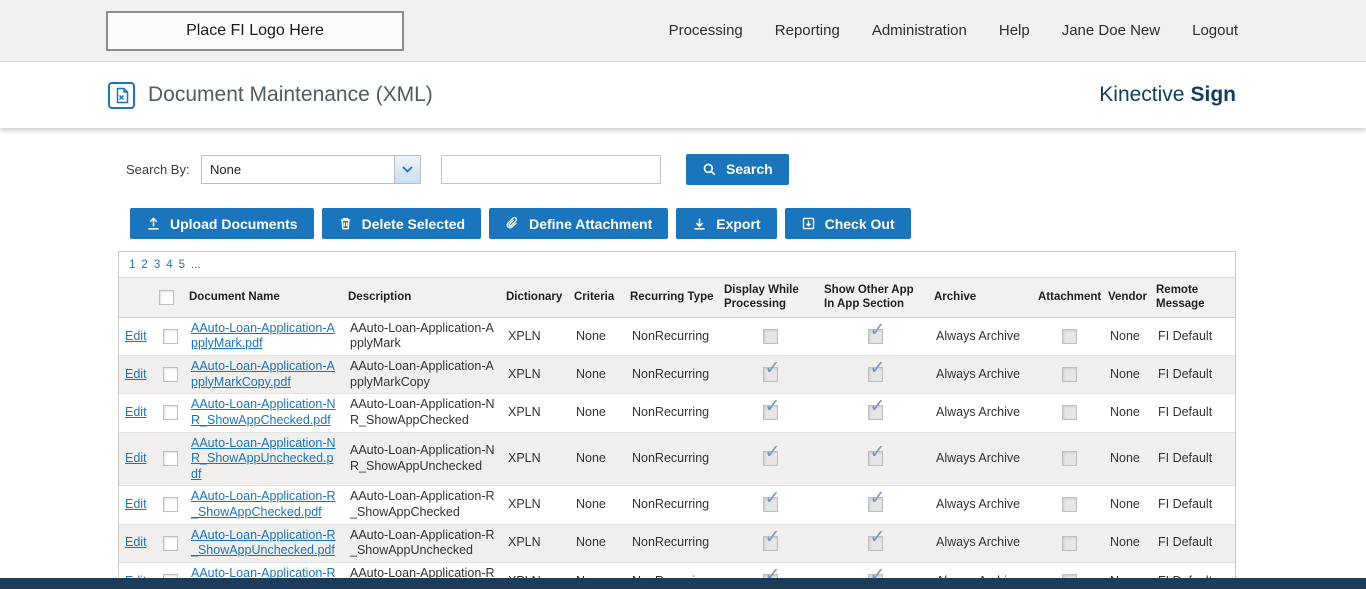 This screenshot has height=589, width=1366. I want to click on chevron-down-icon, so click(407, 169).